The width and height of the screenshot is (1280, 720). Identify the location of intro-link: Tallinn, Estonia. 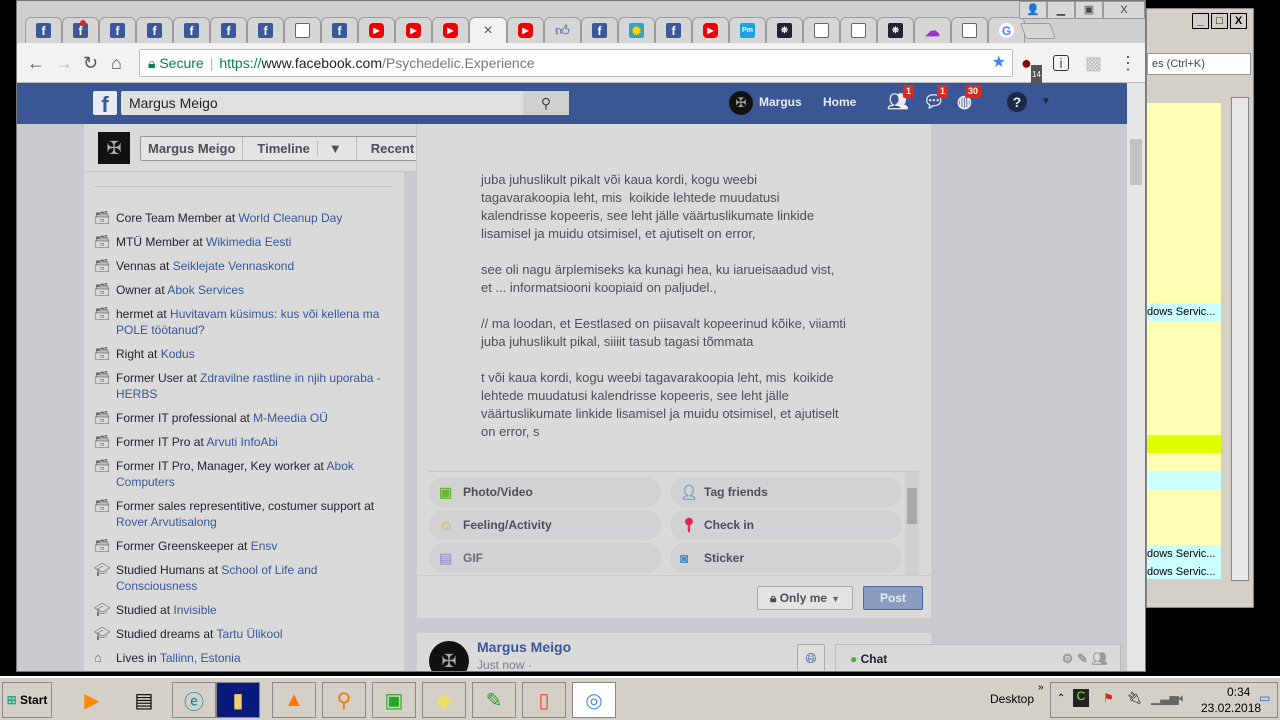
(200, 658).